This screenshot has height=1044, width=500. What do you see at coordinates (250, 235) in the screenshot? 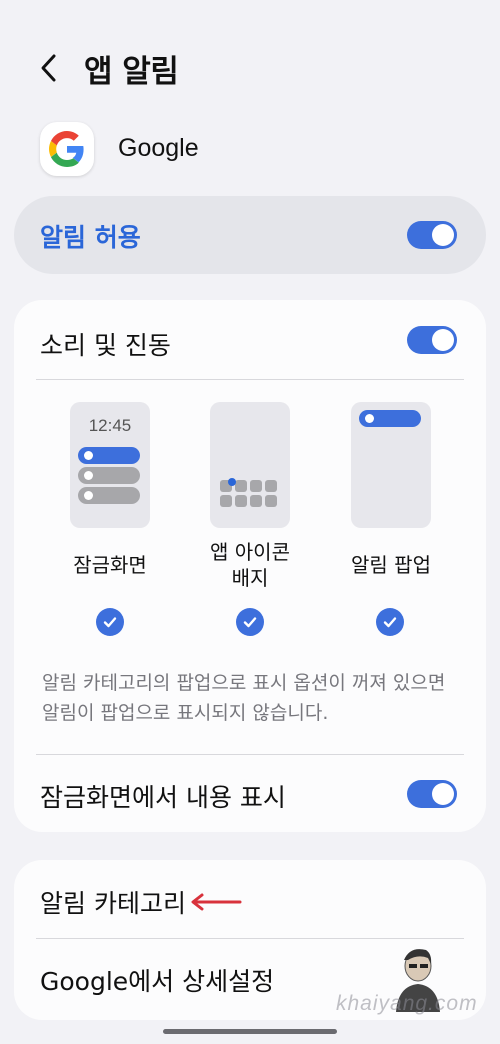
I see `allow-notifications-row: 알림 허용` at bounding box center [250, 235].